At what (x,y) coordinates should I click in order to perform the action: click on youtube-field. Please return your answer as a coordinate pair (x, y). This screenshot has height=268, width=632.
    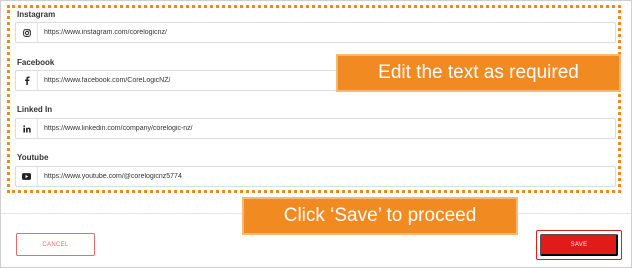
    Looking at the image, I should click on (315, 176).